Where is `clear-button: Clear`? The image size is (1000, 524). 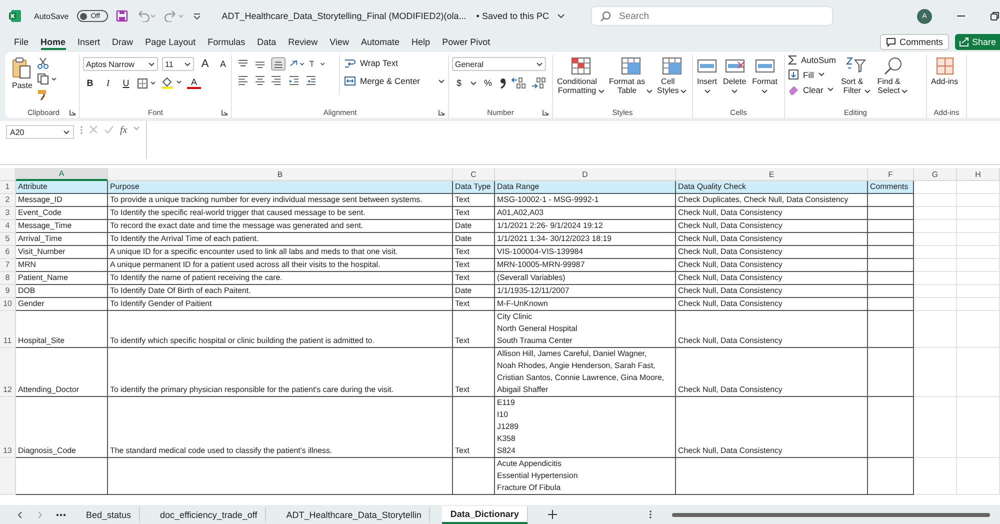
clear-button: Clear is located at coordinates (812, 89).